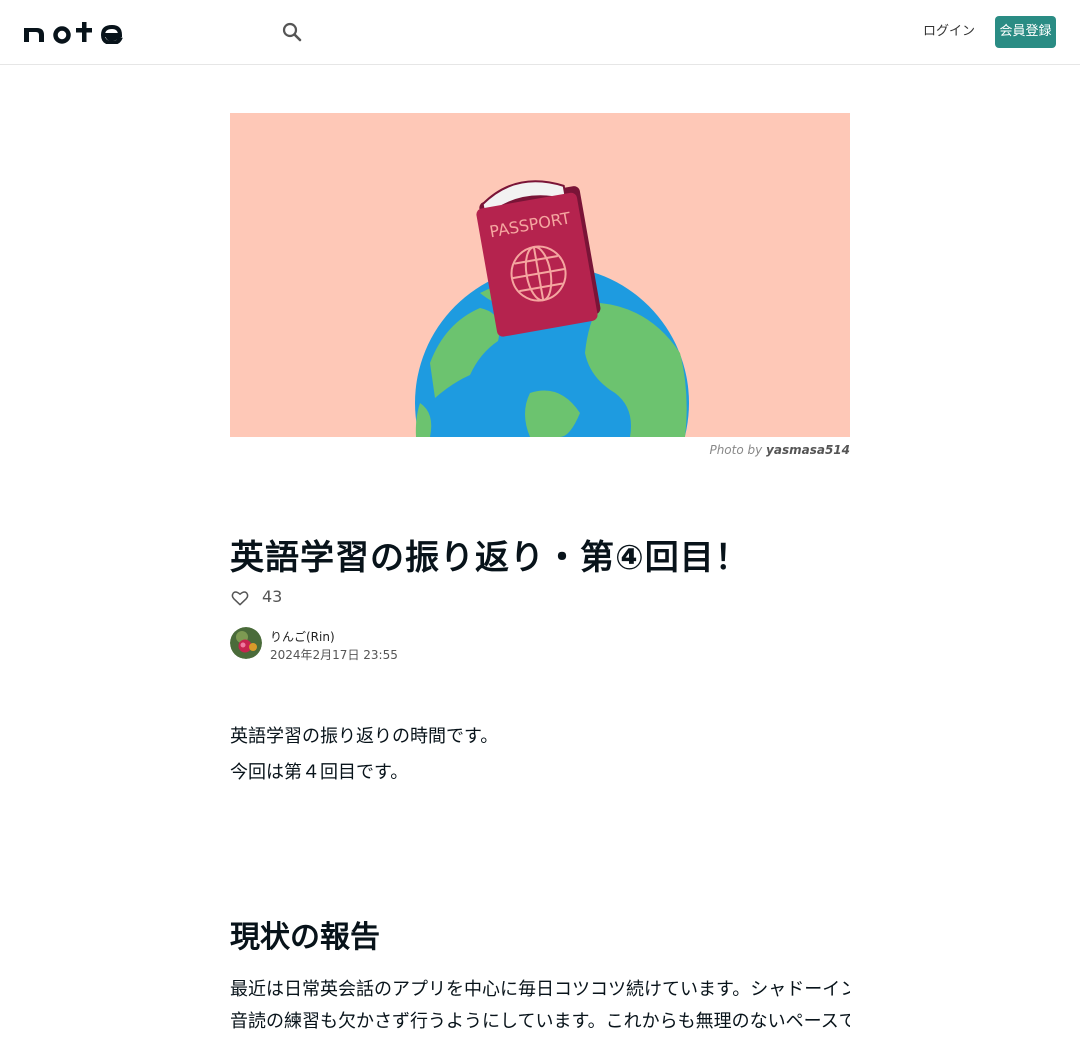 Image resolution: width=1080 pixels, height=1038 pixels. Describe the element at coordinates (949, 32) in the screenshot. I see `login-button: ログイン` at that location.